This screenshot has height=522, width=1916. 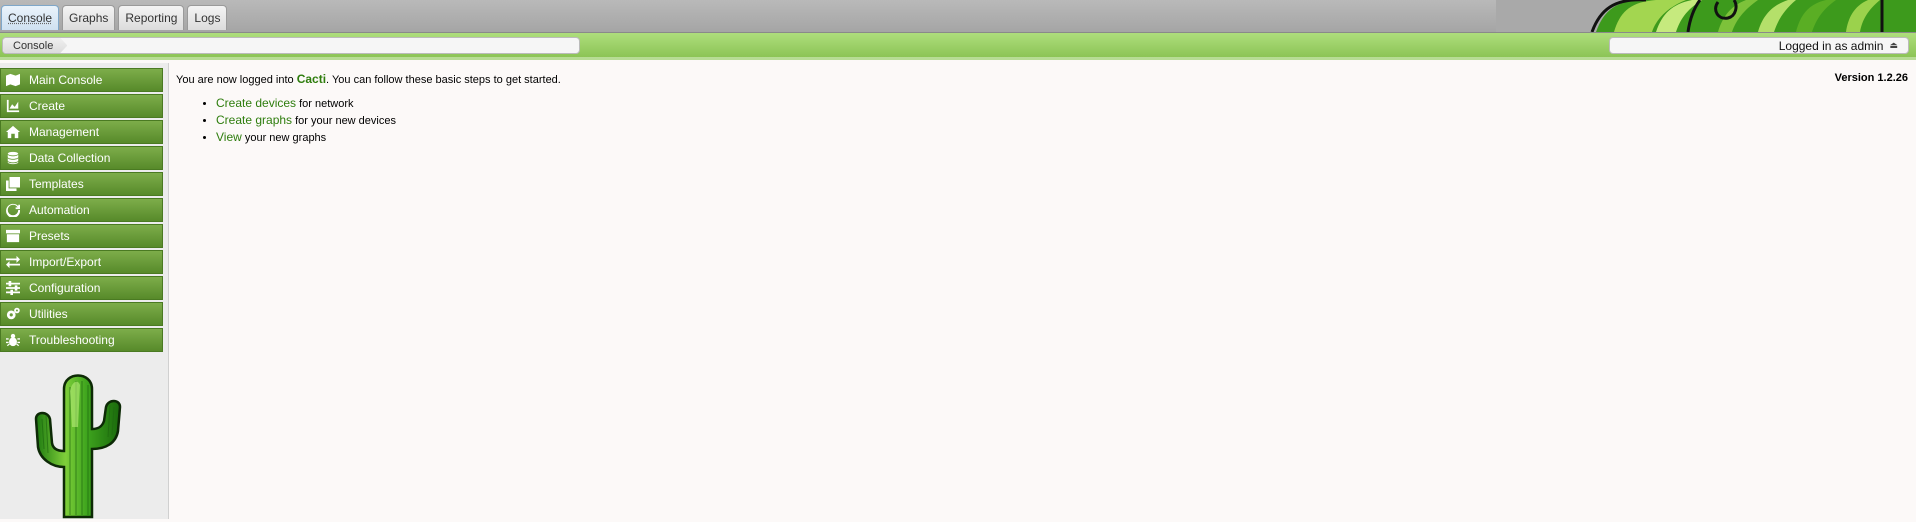 What do you see at coordinates (13, 184) in the screenshot?
I see `copy-icon` at bounding box center [13, 184].